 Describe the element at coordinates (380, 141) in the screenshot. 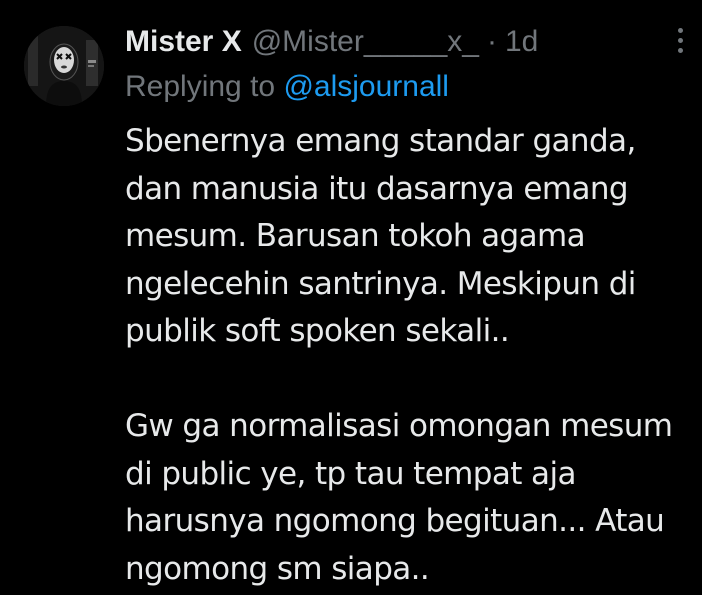

I see `text-line: Sbenernya emang standar ganda,` at that location.